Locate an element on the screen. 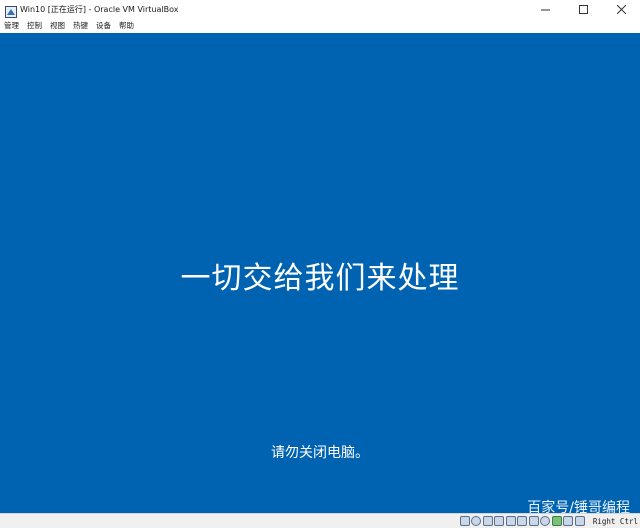 The image size is (640, 528). optical-drive-icon is located at coordinates (476, 521).